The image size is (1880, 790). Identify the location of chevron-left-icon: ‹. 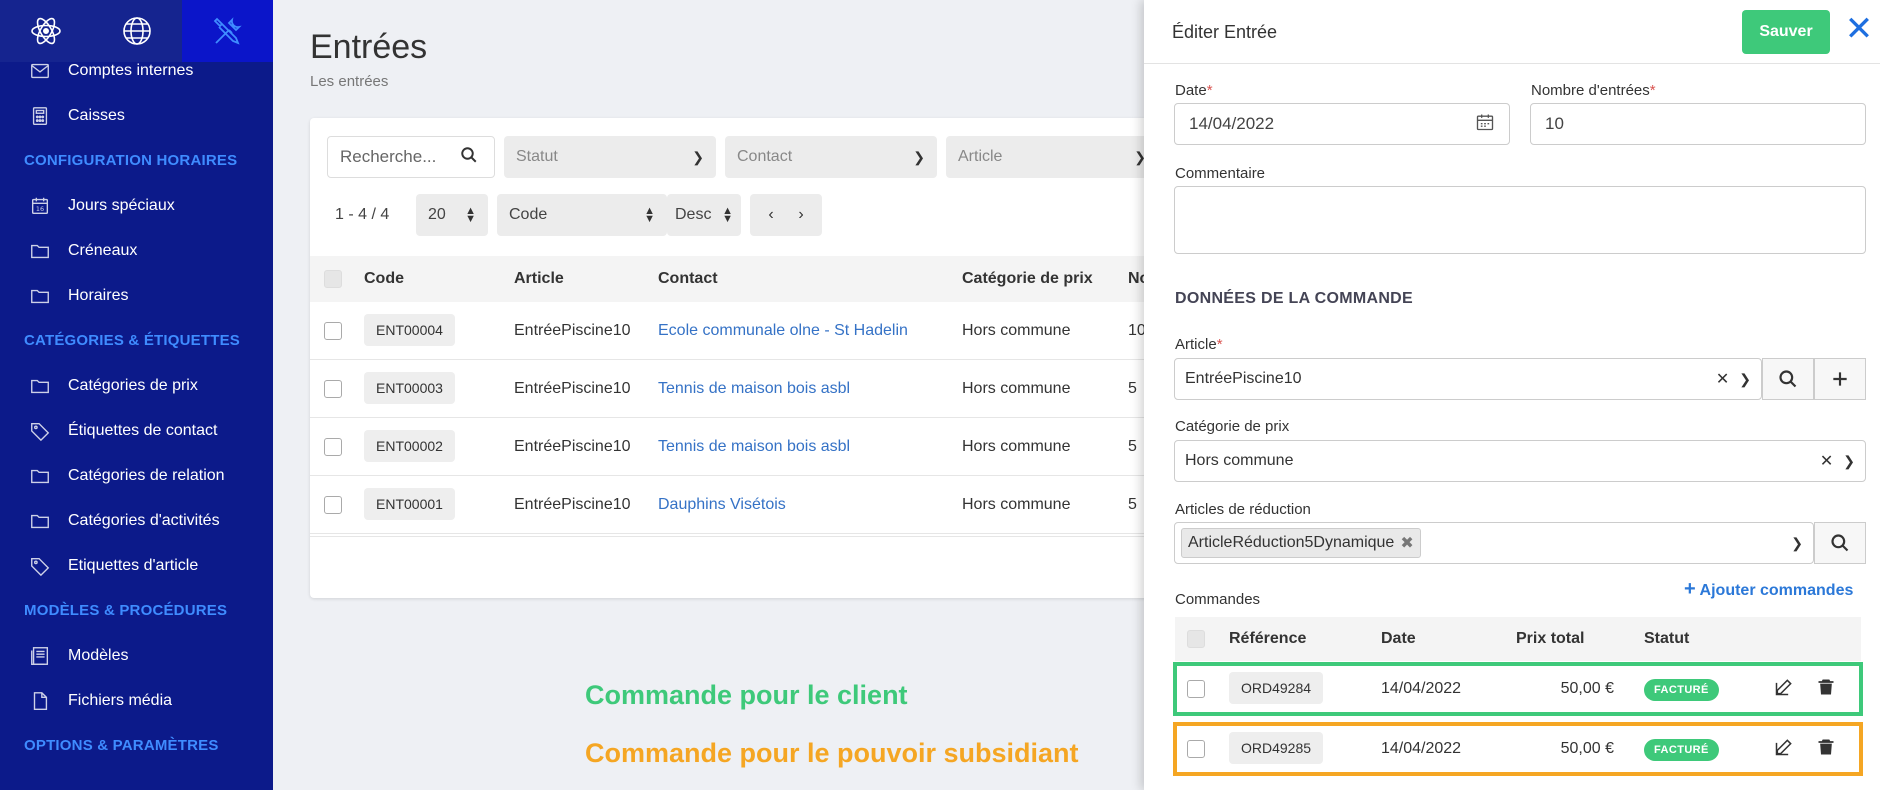
(770, 215).